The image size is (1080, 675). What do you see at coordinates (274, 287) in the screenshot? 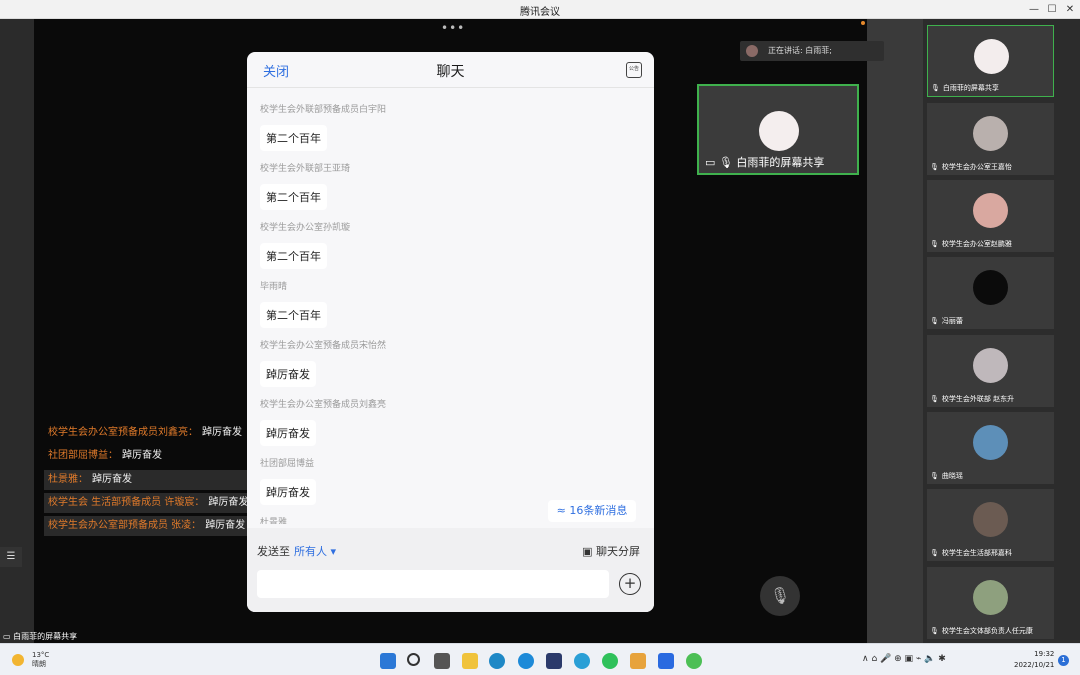
I see `message-sender: 毕雨晴` at bounding box center [274, 287].